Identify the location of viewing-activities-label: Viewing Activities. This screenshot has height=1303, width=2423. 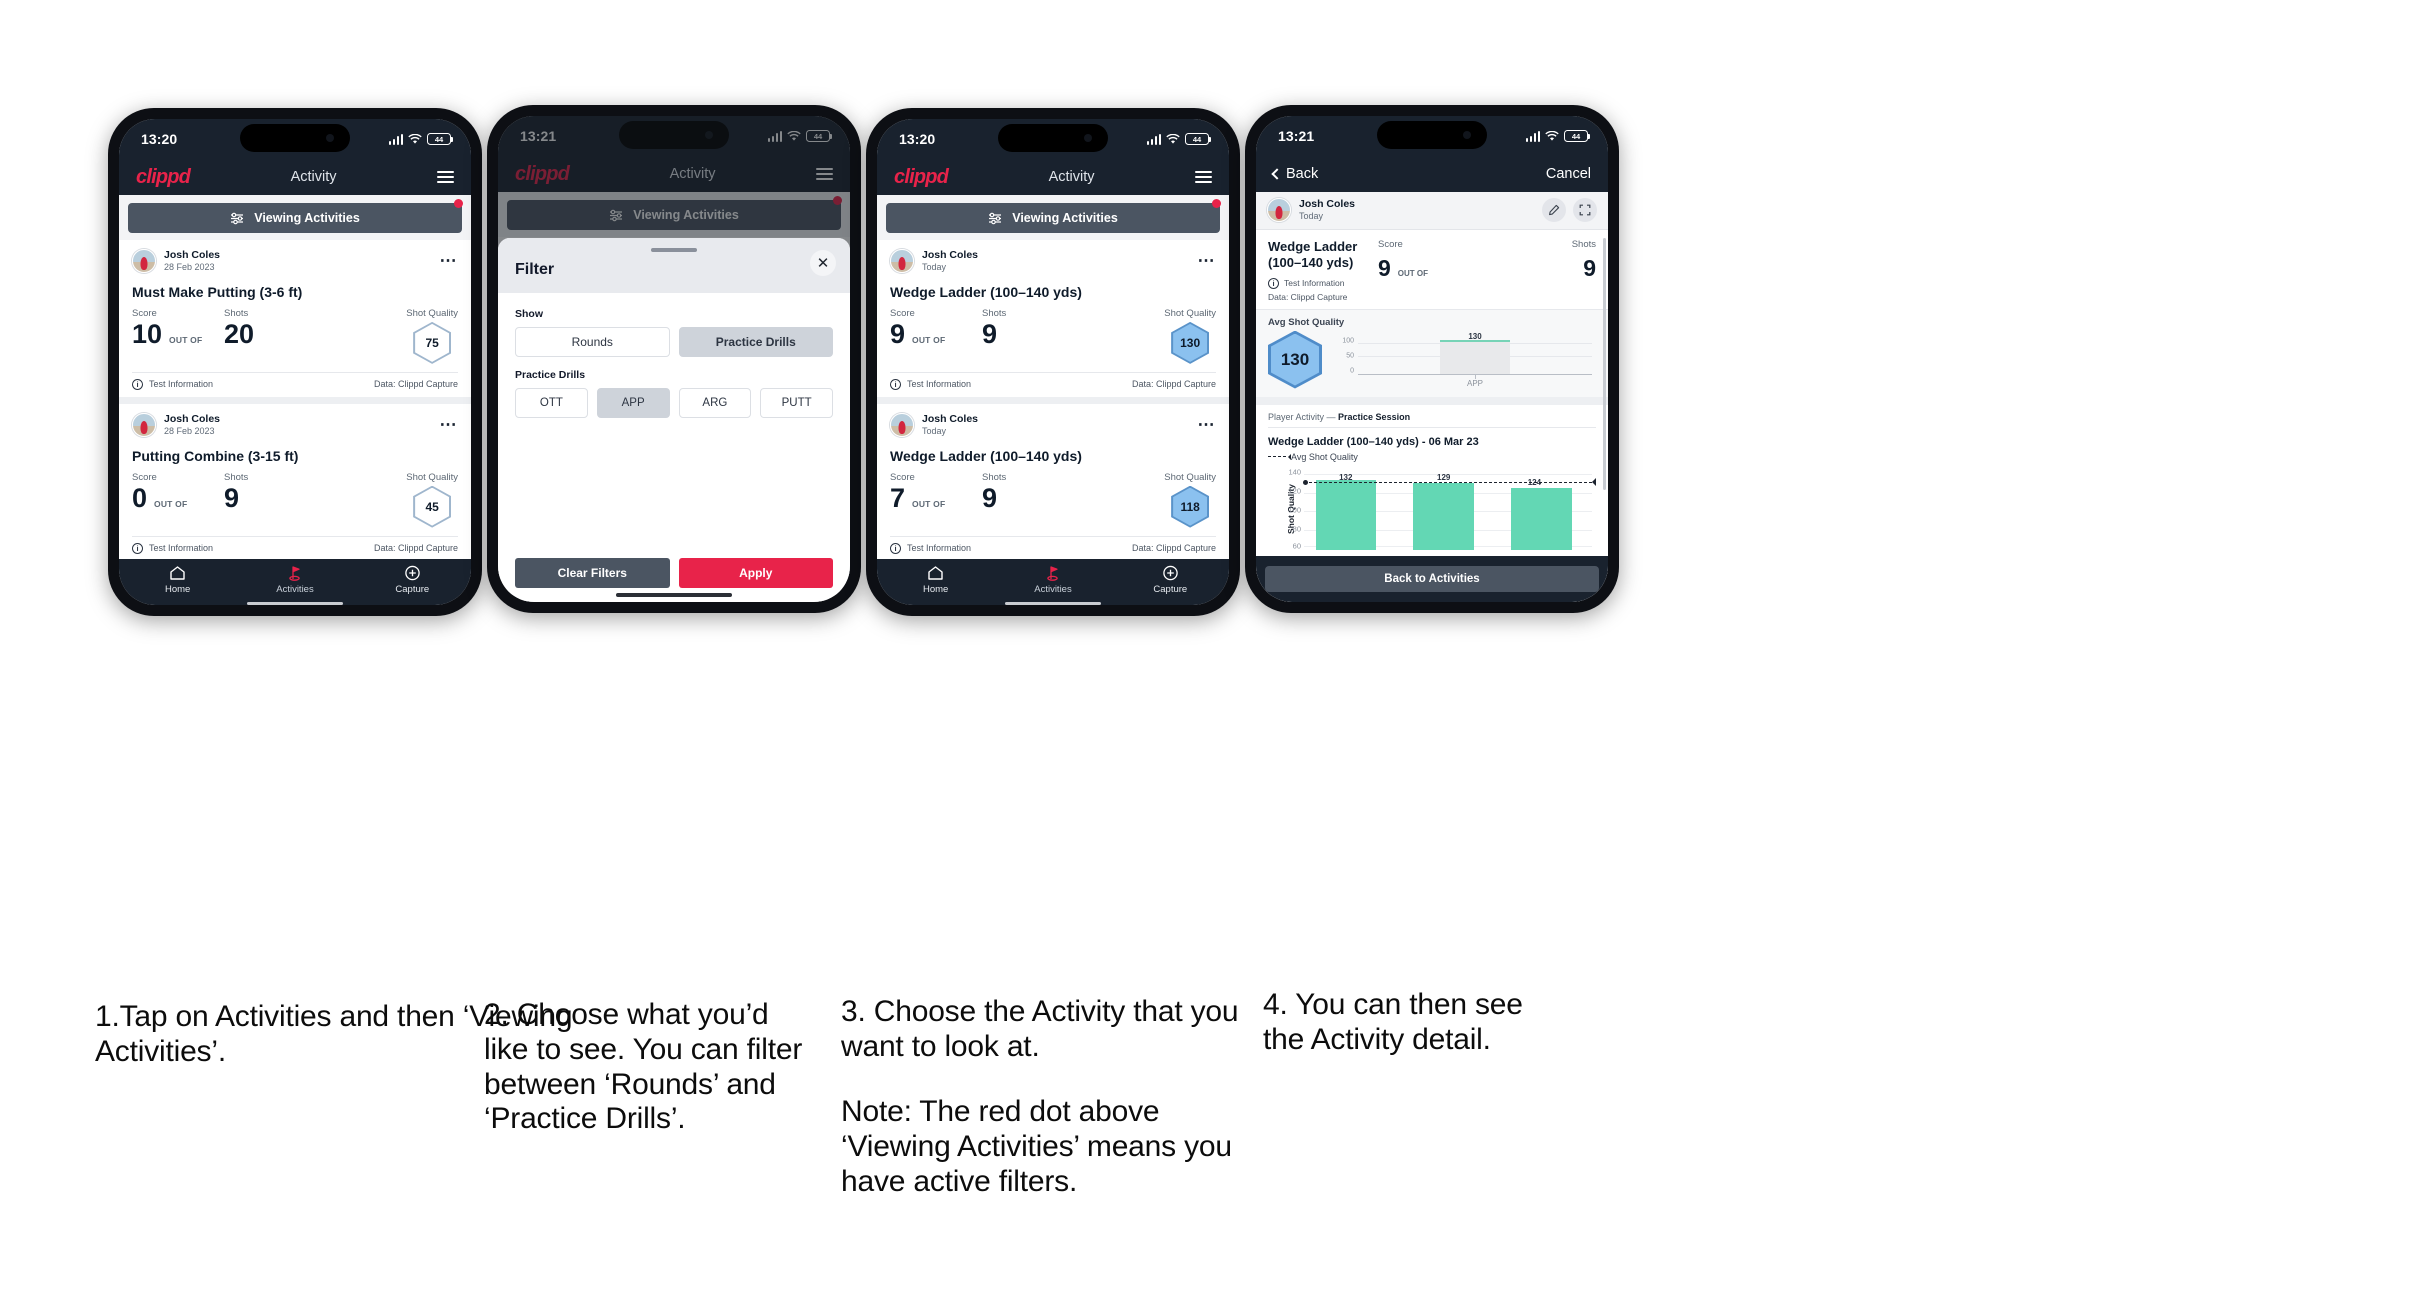
(1065, 218).